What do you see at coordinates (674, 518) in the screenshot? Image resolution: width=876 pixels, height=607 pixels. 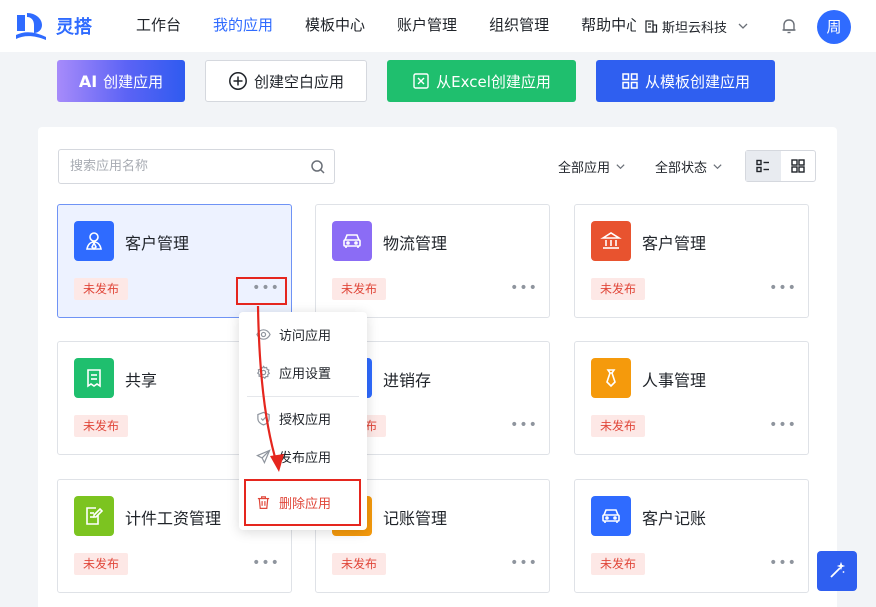 I see `app-name: 客户记账` at bounding box center [674, 518].